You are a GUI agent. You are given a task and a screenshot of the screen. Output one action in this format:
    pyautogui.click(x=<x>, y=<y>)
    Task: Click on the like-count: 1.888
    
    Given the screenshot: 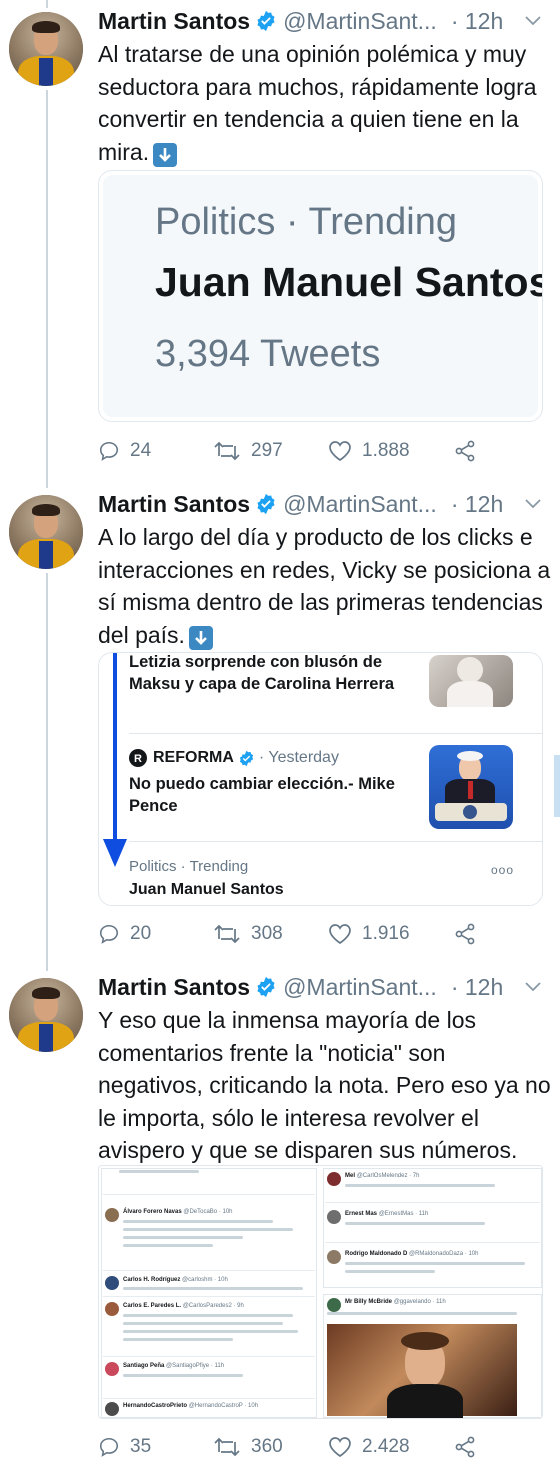 What is the action you would take?
    pyautogui.click(x=386, y=450)
    